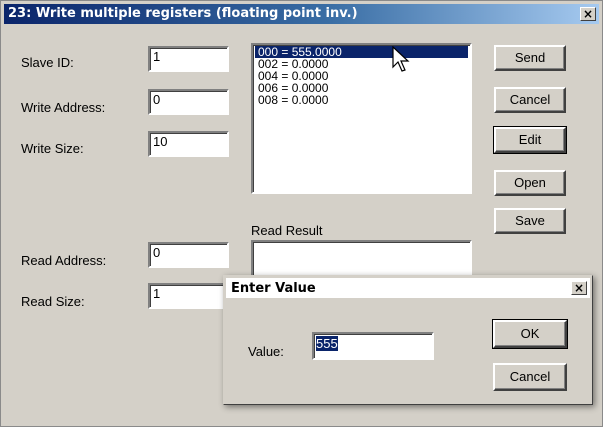 This screenshot has height=434, width=611. I want to click on write-address-input: 0, so click(188, 102).